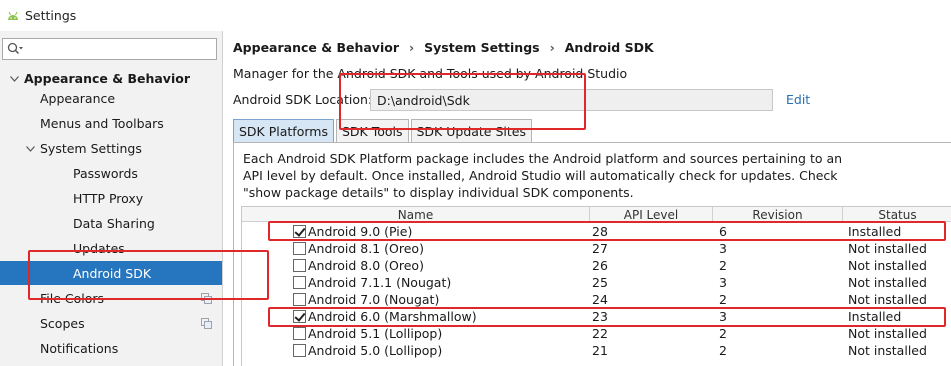 Image resolution: width=951 pixels, height=366 pixels. I want to click on tab-bar: SDK Platforms SDK Tools SDK Update Sites, so click(383, 130).